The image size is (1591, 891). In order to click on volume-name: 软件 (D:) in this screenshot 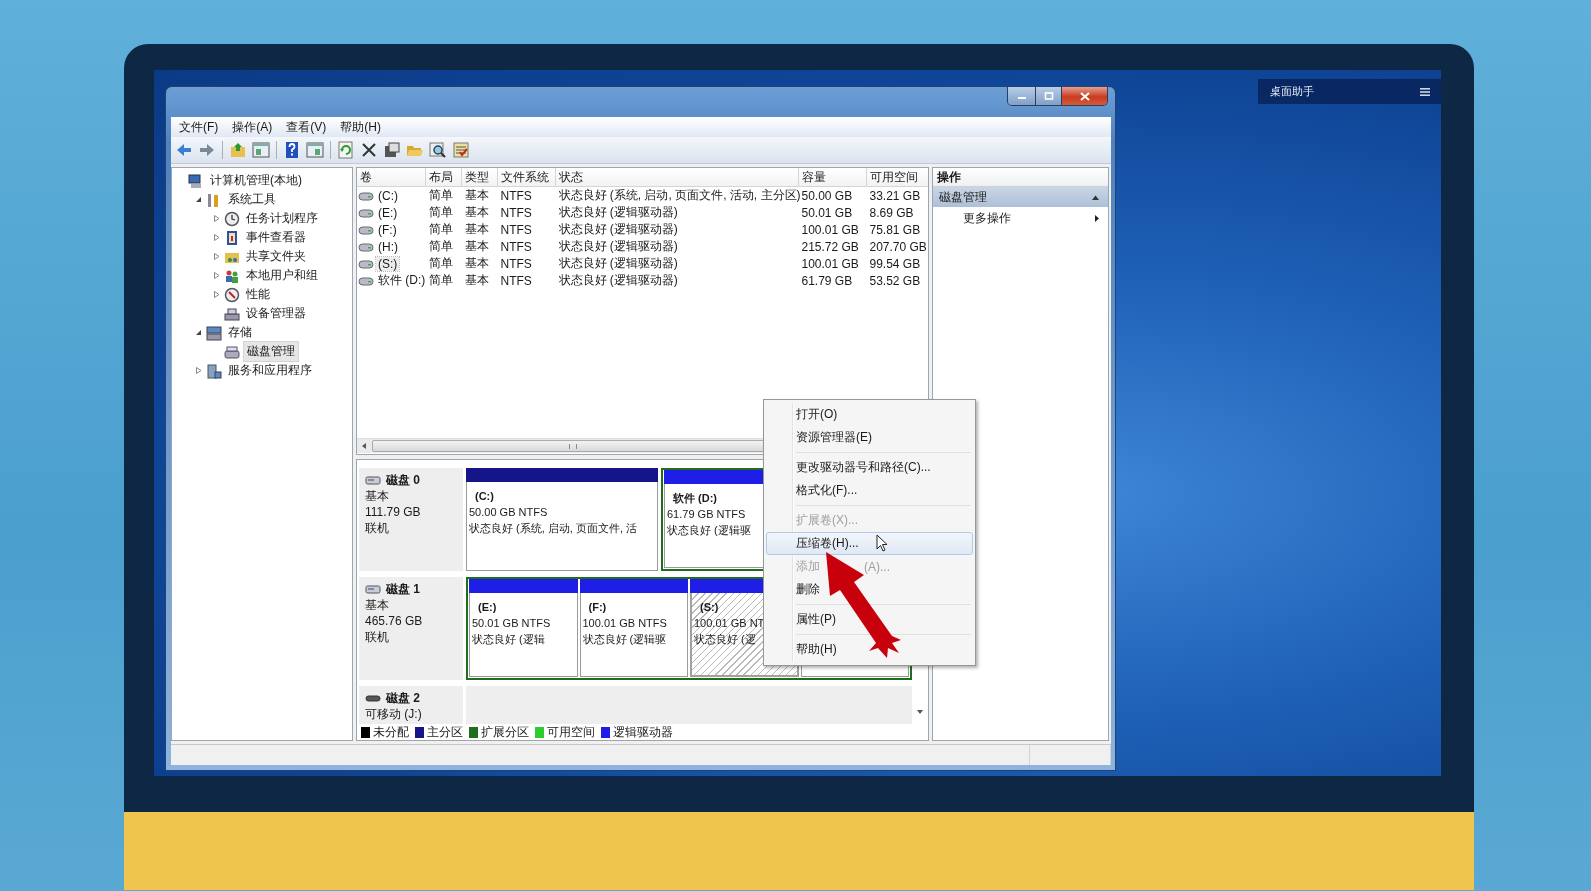, I will do `click(402, 280)`.